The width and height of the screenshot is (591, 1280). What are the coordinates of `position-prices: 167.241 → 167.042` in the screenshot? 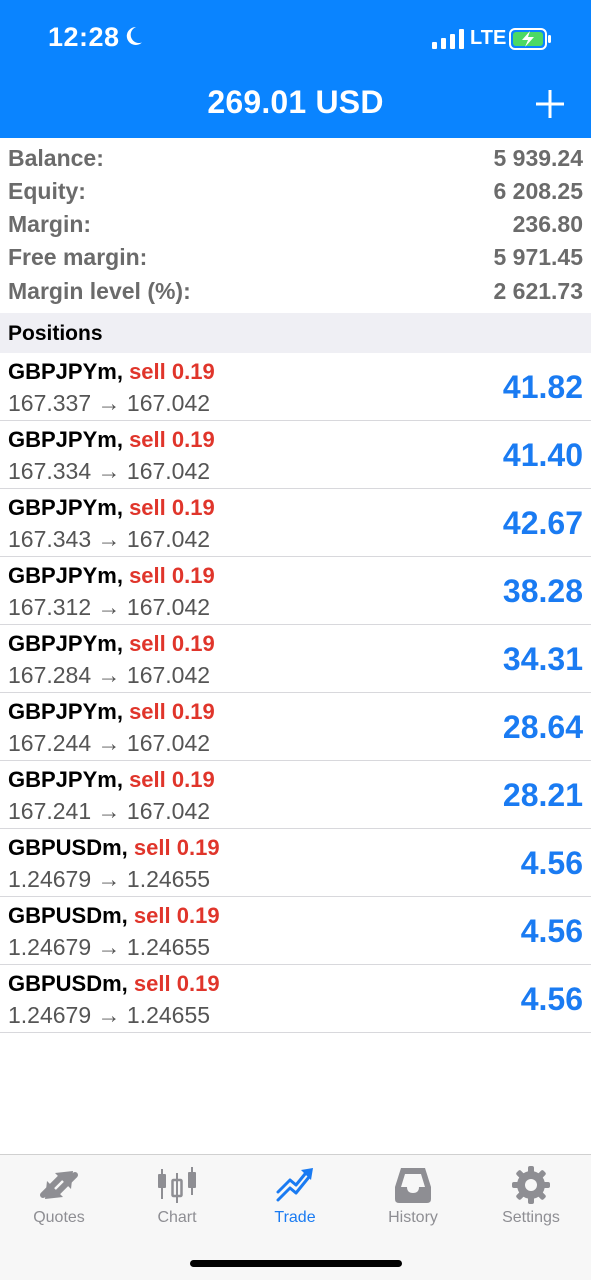 It's located at (109, 811).